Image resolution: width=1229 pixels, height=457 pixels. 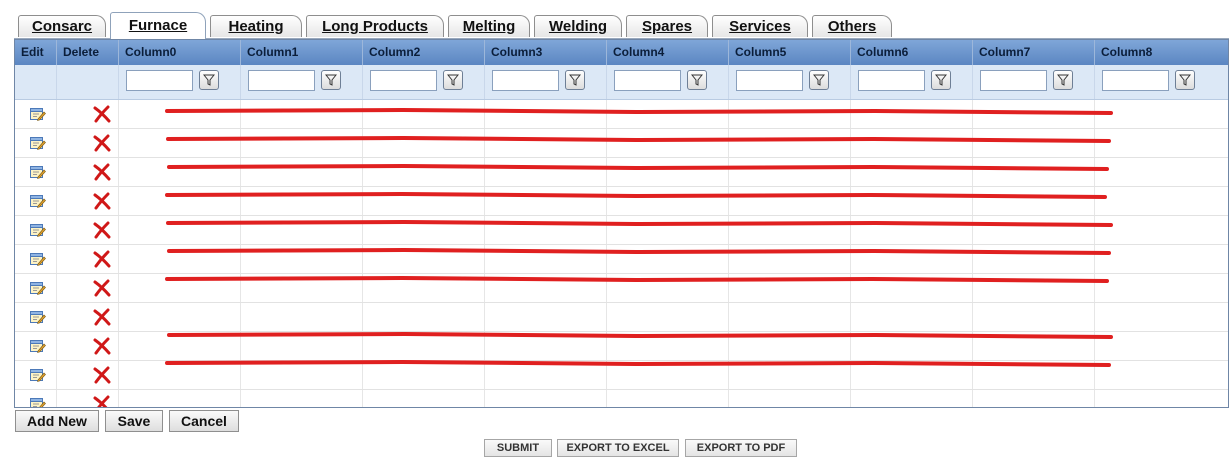 I want to click on filter-button-column1, so click(x=331, y=80).